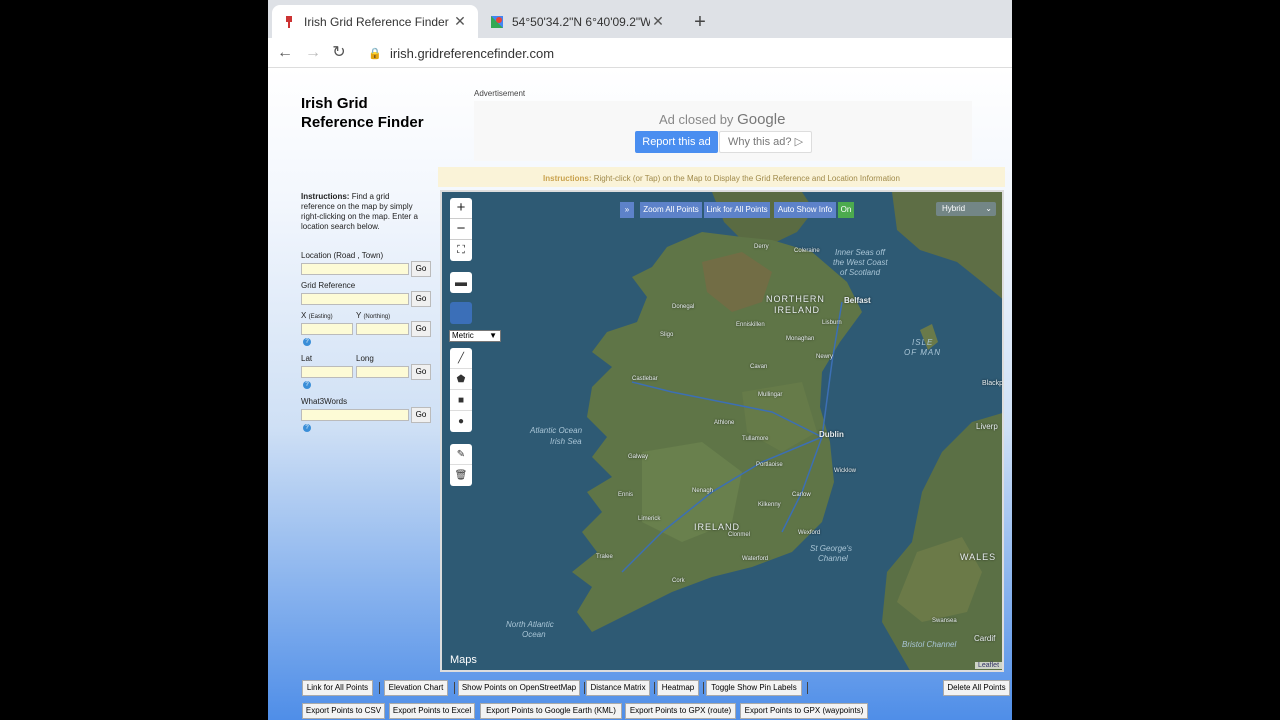  Describe the element at coordinates (285, 53) in the screenshot. I see `back-icon: ←` at that location.